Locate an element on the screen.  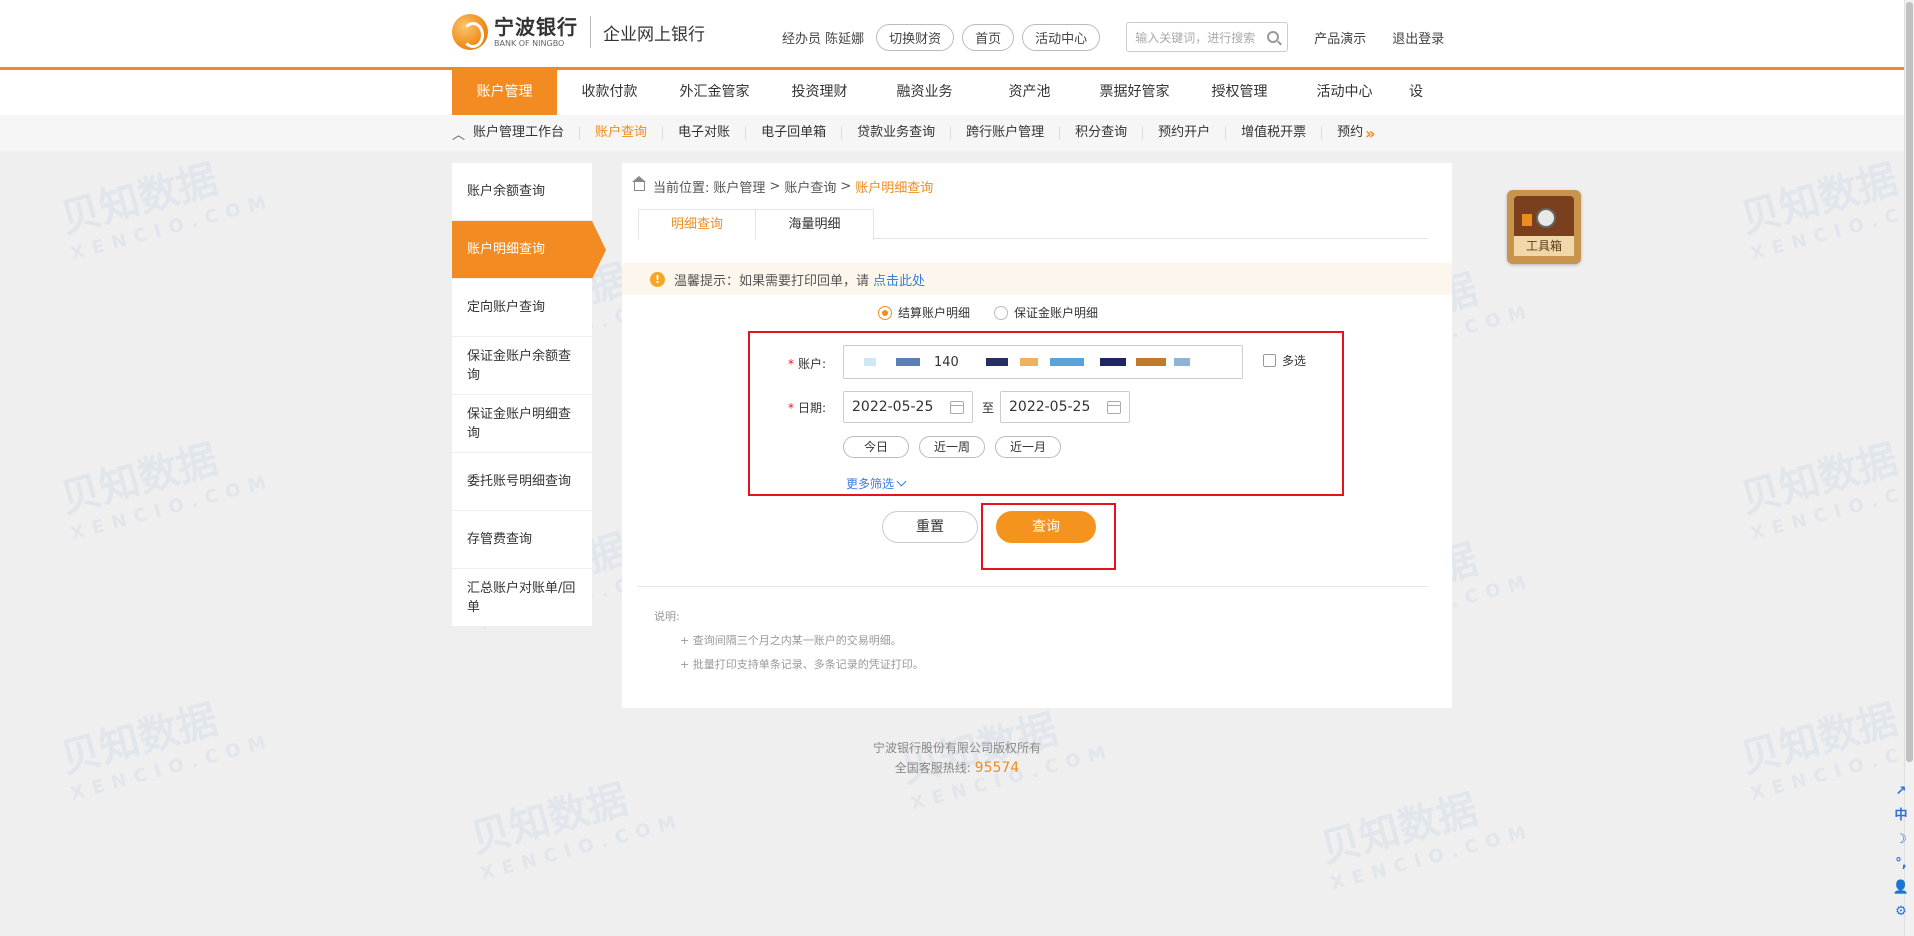
search-input: 输入关键词，进行搜索 is located at coordinates (1207, 37).